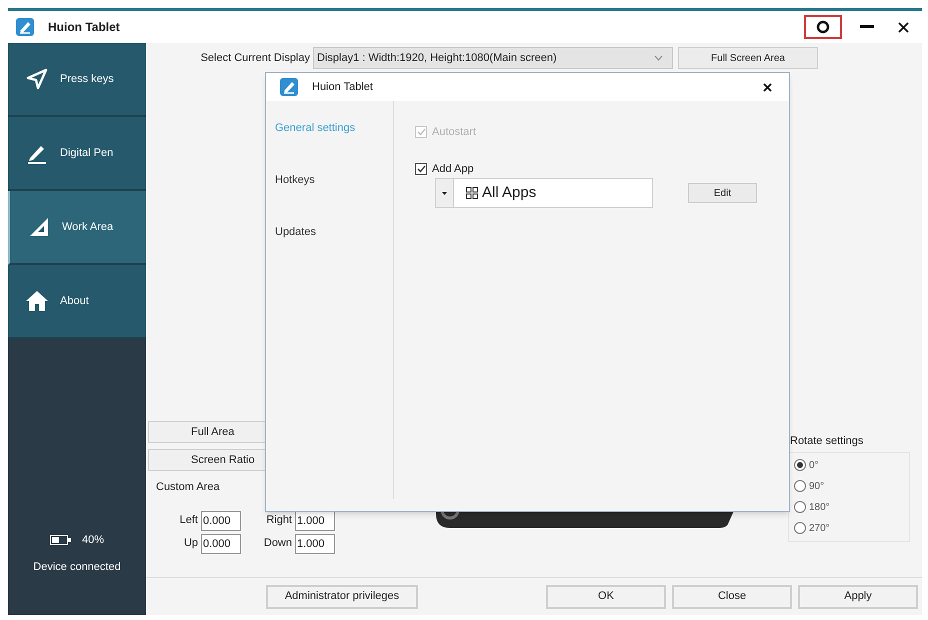 The height and width of the screenshot is (620, 928). What do you see at coordinates (77, 567) in the screenshot?
I see `connection-status: Device connected` at bounding box center [77, 567].